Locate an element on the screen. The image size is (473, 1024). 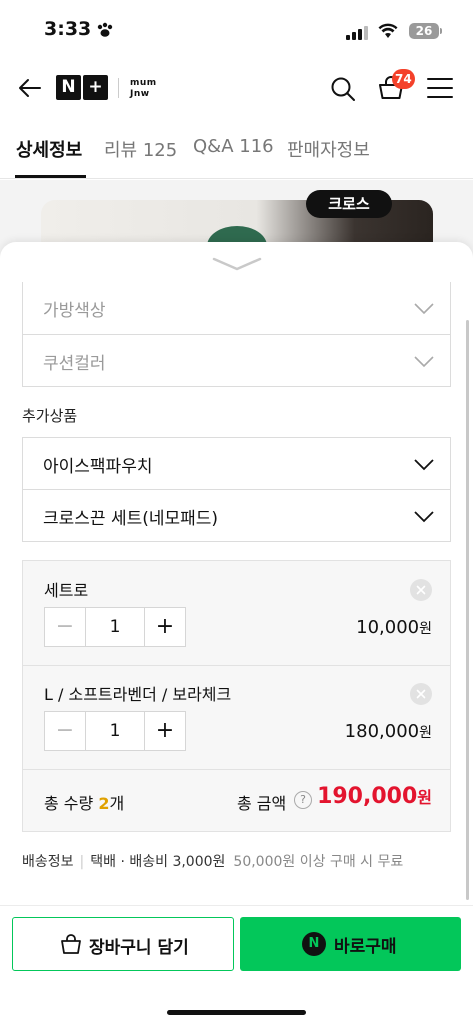
total-amount-label: 총 금액 is located at coordinates (262, 803).